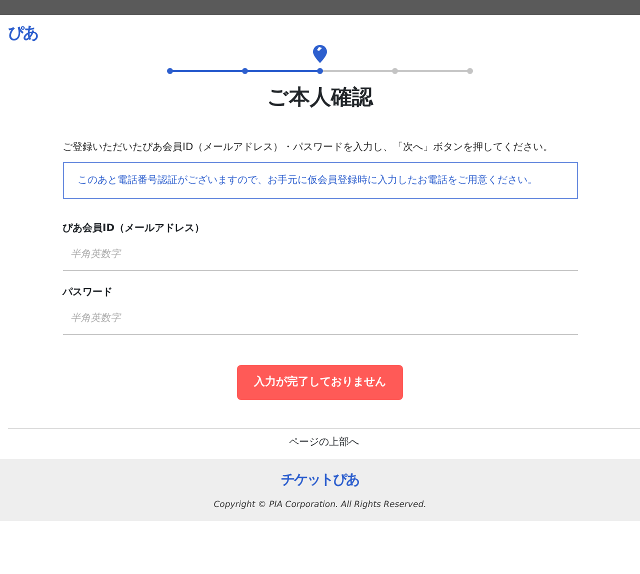 This screenshot has width=640, height=574. I want to click on instruction-text: ご登録いただいたぴあ会員ID（メールアドレス）・パスワードを入力し、「次へ」ボタンを押してください。, so click(308, 148).